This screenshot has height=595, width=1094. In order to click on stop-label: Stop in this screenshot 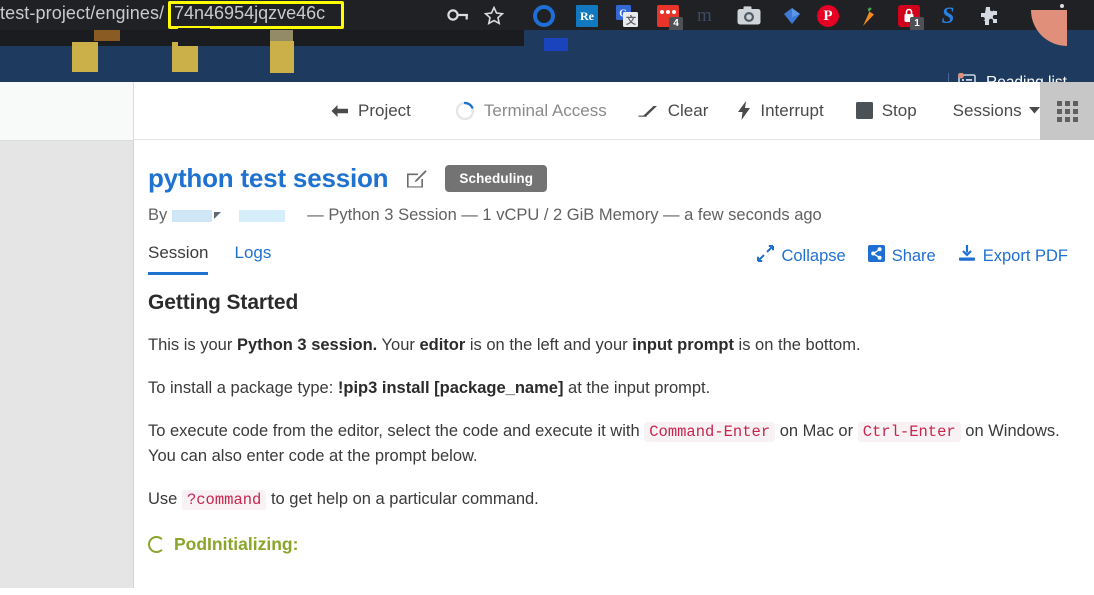, I will do `click(899, 110)`.